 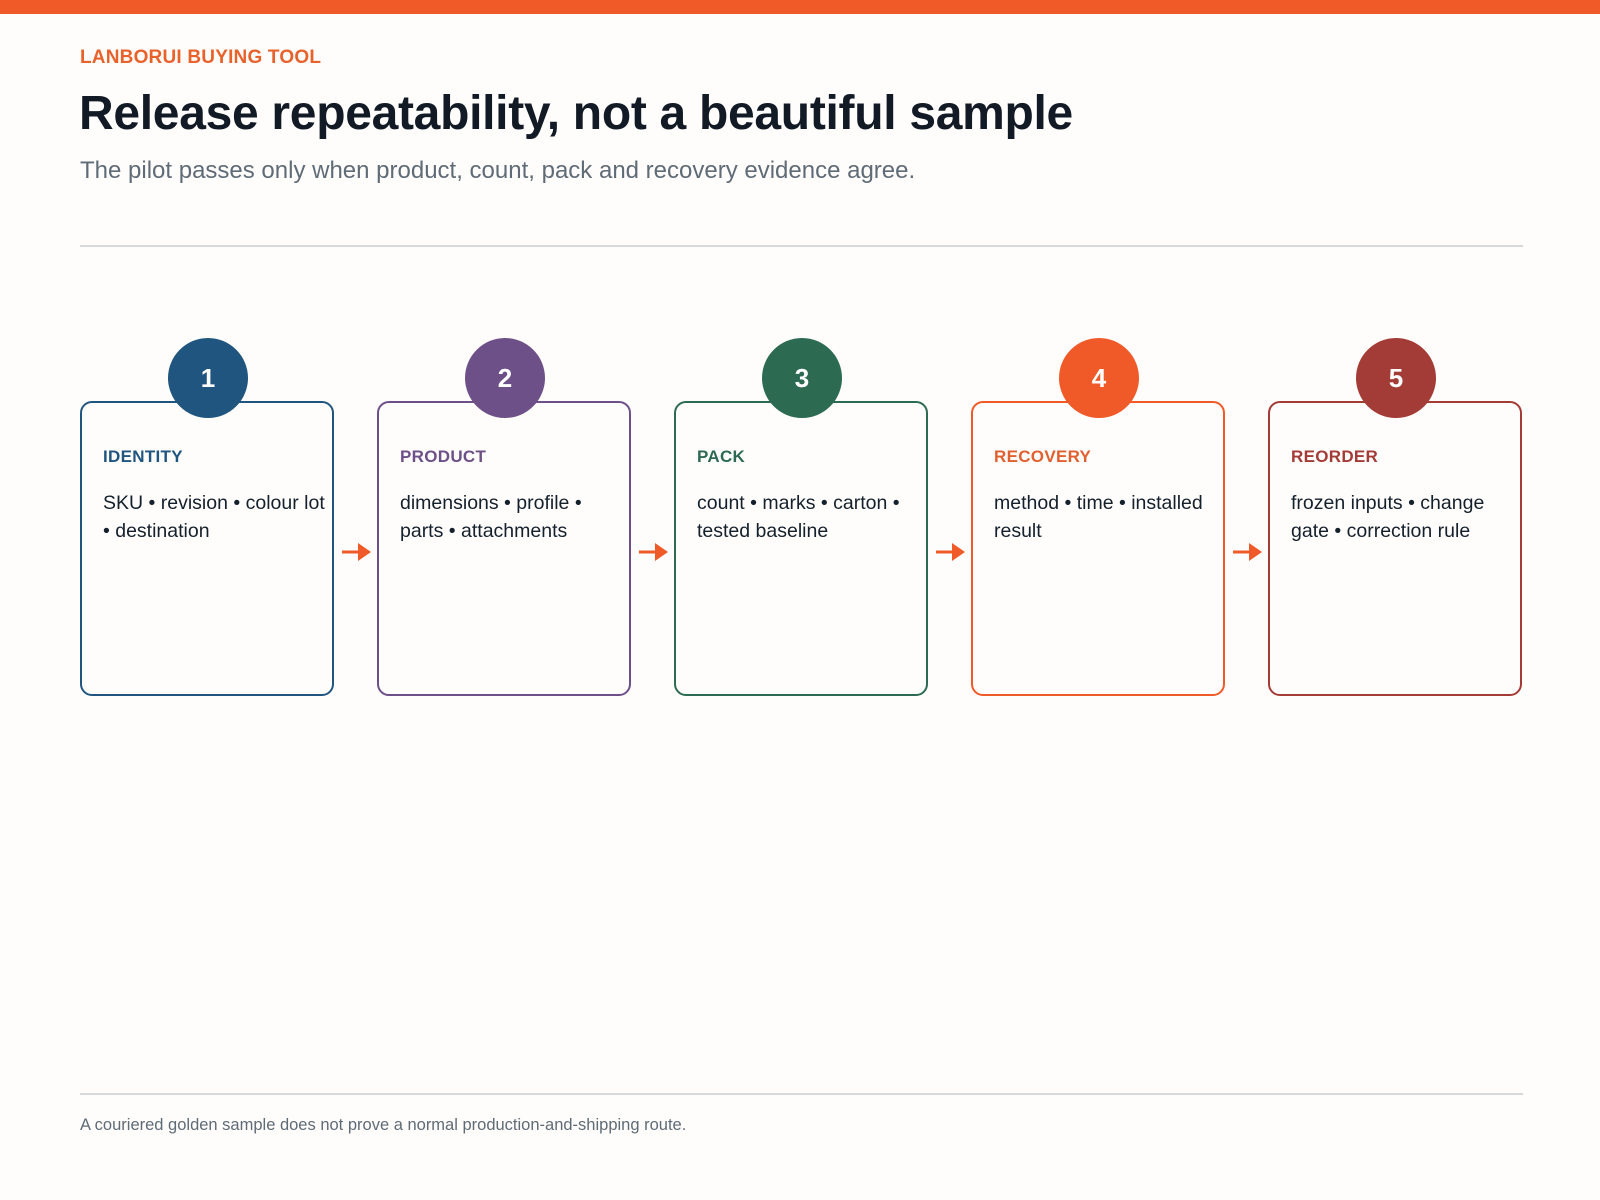 I want to click on step-number-badge: 5, so click(x=1396, y=378).